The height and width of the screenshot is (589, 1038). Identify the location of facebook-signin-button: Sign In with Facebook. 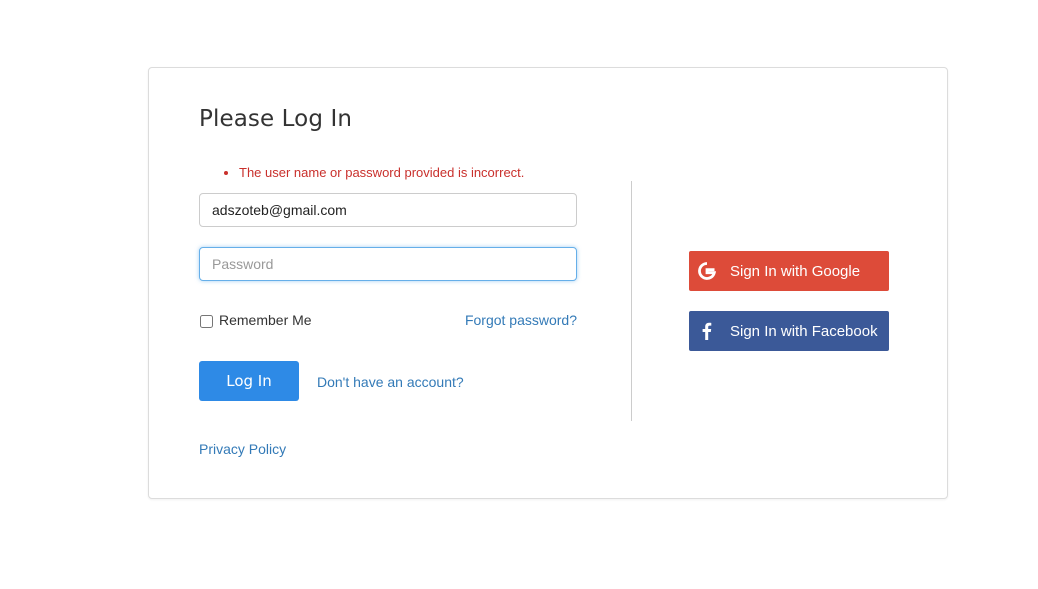
(789, 331).